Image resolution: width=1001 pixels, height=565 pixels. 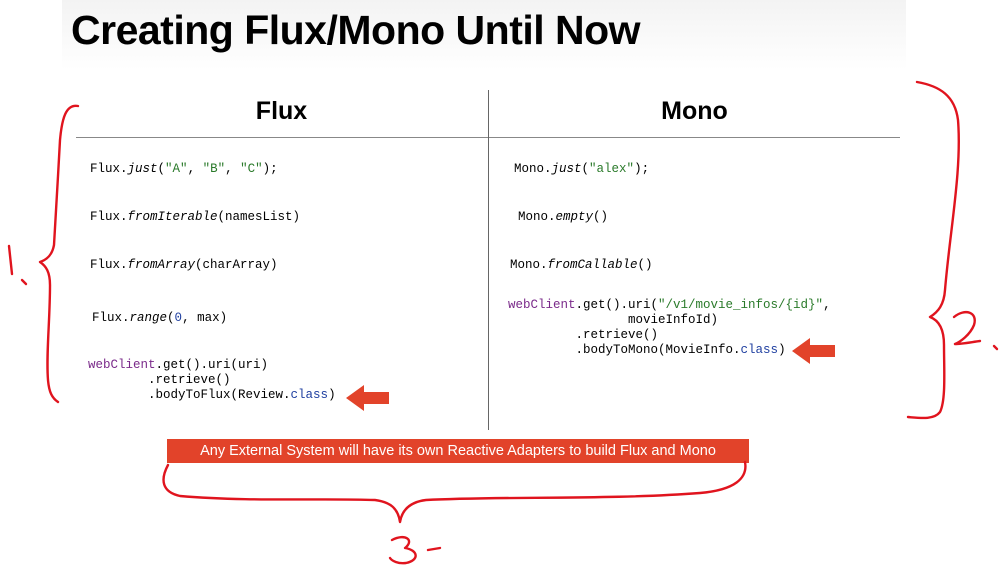 What do you see at coordinates (402, 550) in the screenshot?
I see `label-three-icon` at bounding box center [402, 550].